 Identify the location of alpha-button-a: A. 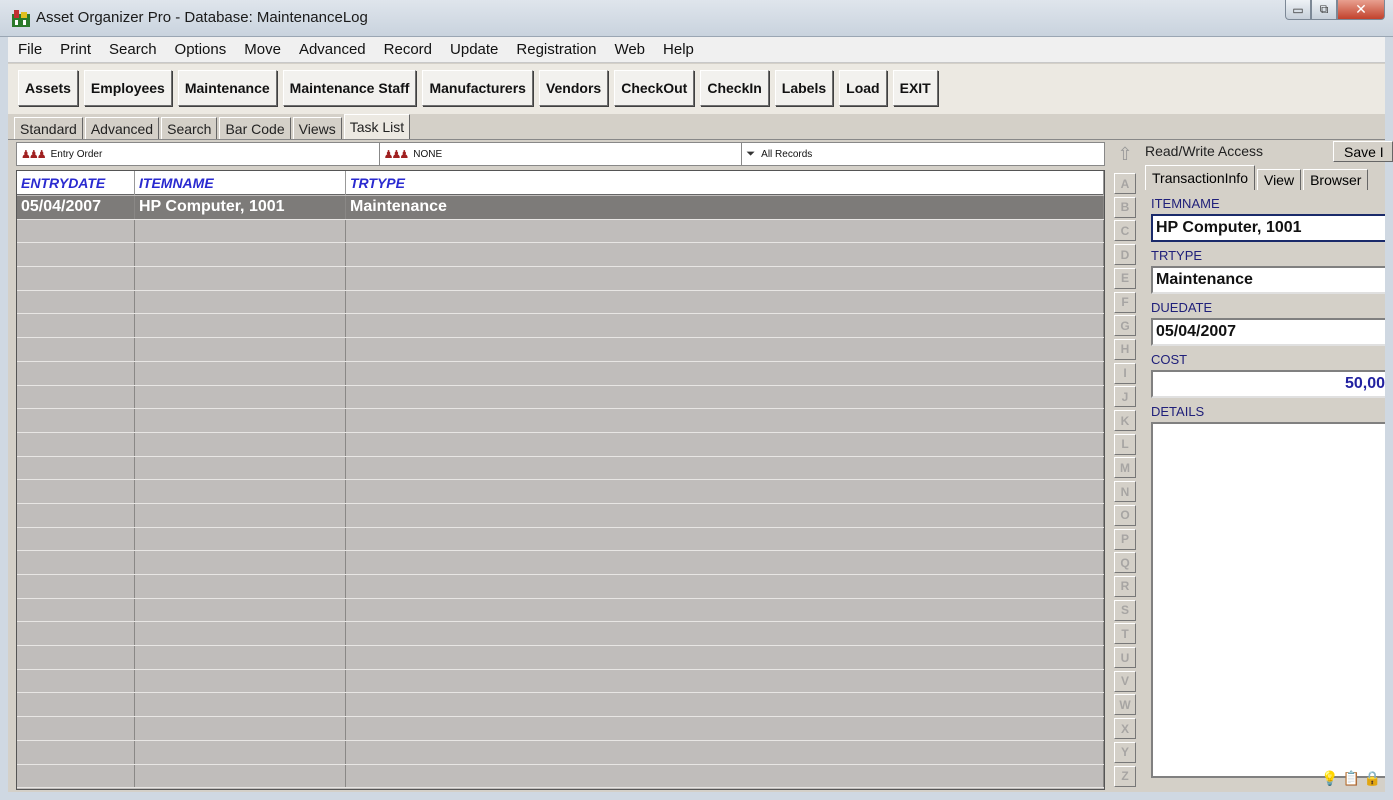
(1125, 183).